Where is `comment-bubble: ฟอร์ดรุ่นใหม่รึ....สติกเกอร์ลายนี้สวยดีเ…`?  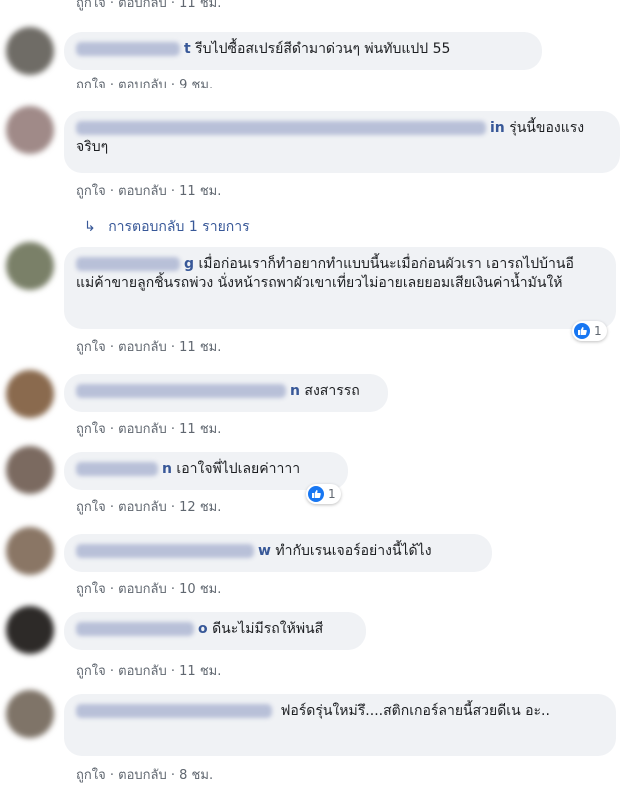
comment-bubble: ฟอร์ดรุ่นใหม่รึ....สติกเกอร์ลายนี้สวยดีเ… is located at coordinates (340, 725).